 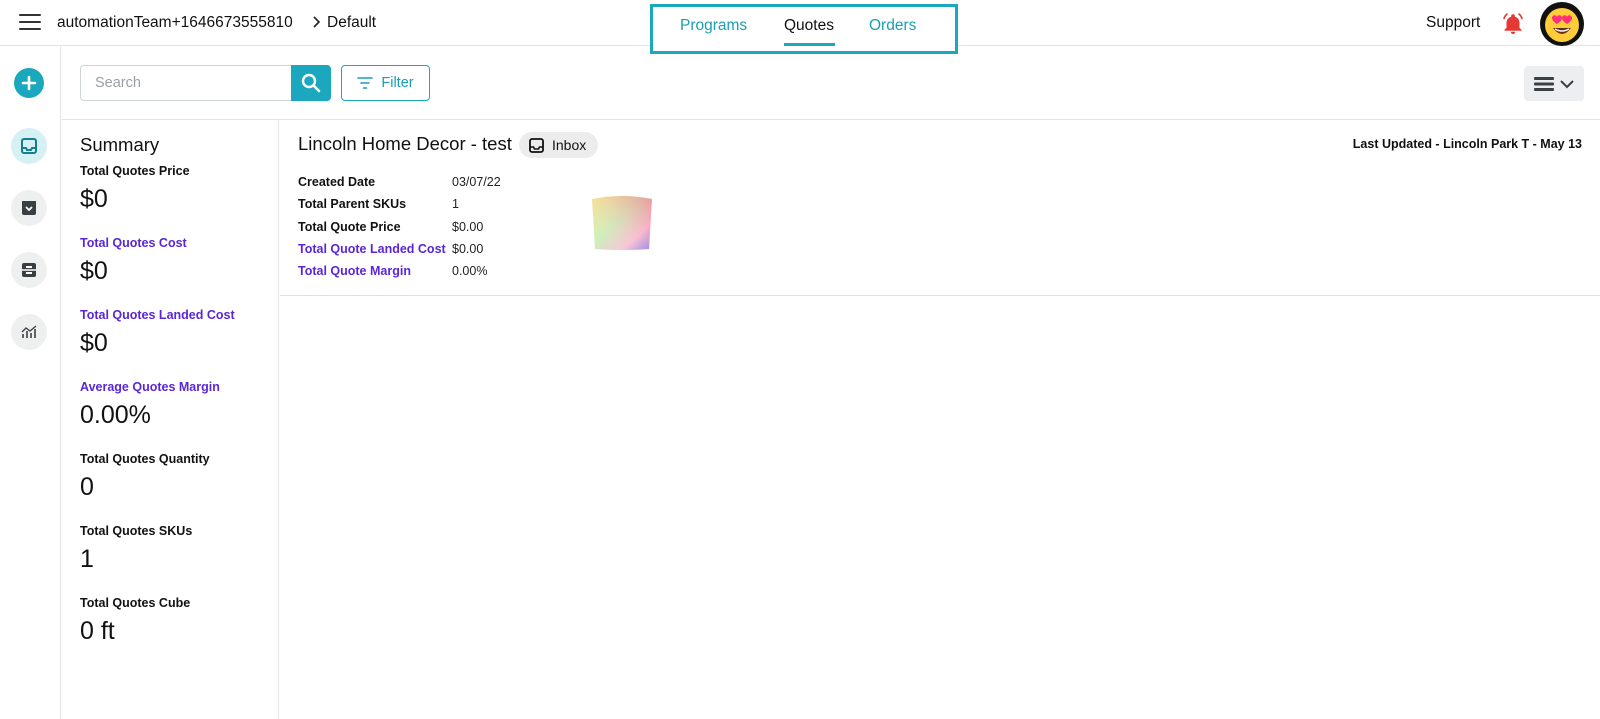 What do you see at coordinates (349, 227) in the screenshot?
I see `field-label: Total Quote Price` at bounding box center [349, 227].